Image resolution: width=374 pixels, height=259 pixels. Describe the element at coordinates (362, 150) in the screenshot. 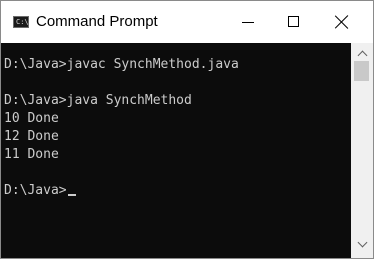

I see `vertical-scrollbar` at that location.